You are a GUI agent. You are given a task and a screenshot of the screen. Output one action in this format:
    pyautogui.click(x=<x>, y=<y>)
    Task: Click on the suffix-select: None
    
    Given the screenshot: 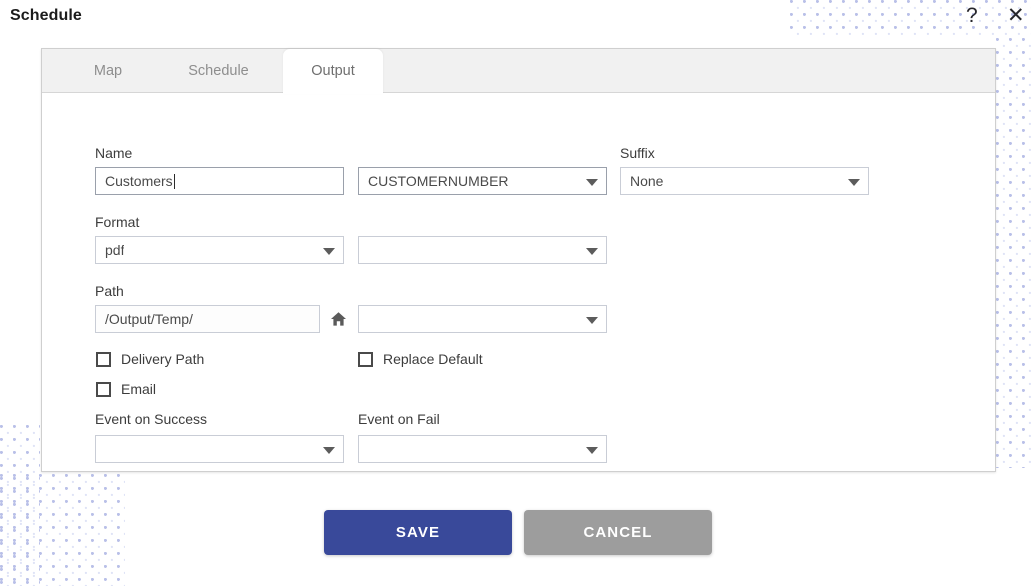 What is the action you would take?
    pyautogui.click(x=744, y=181)
    